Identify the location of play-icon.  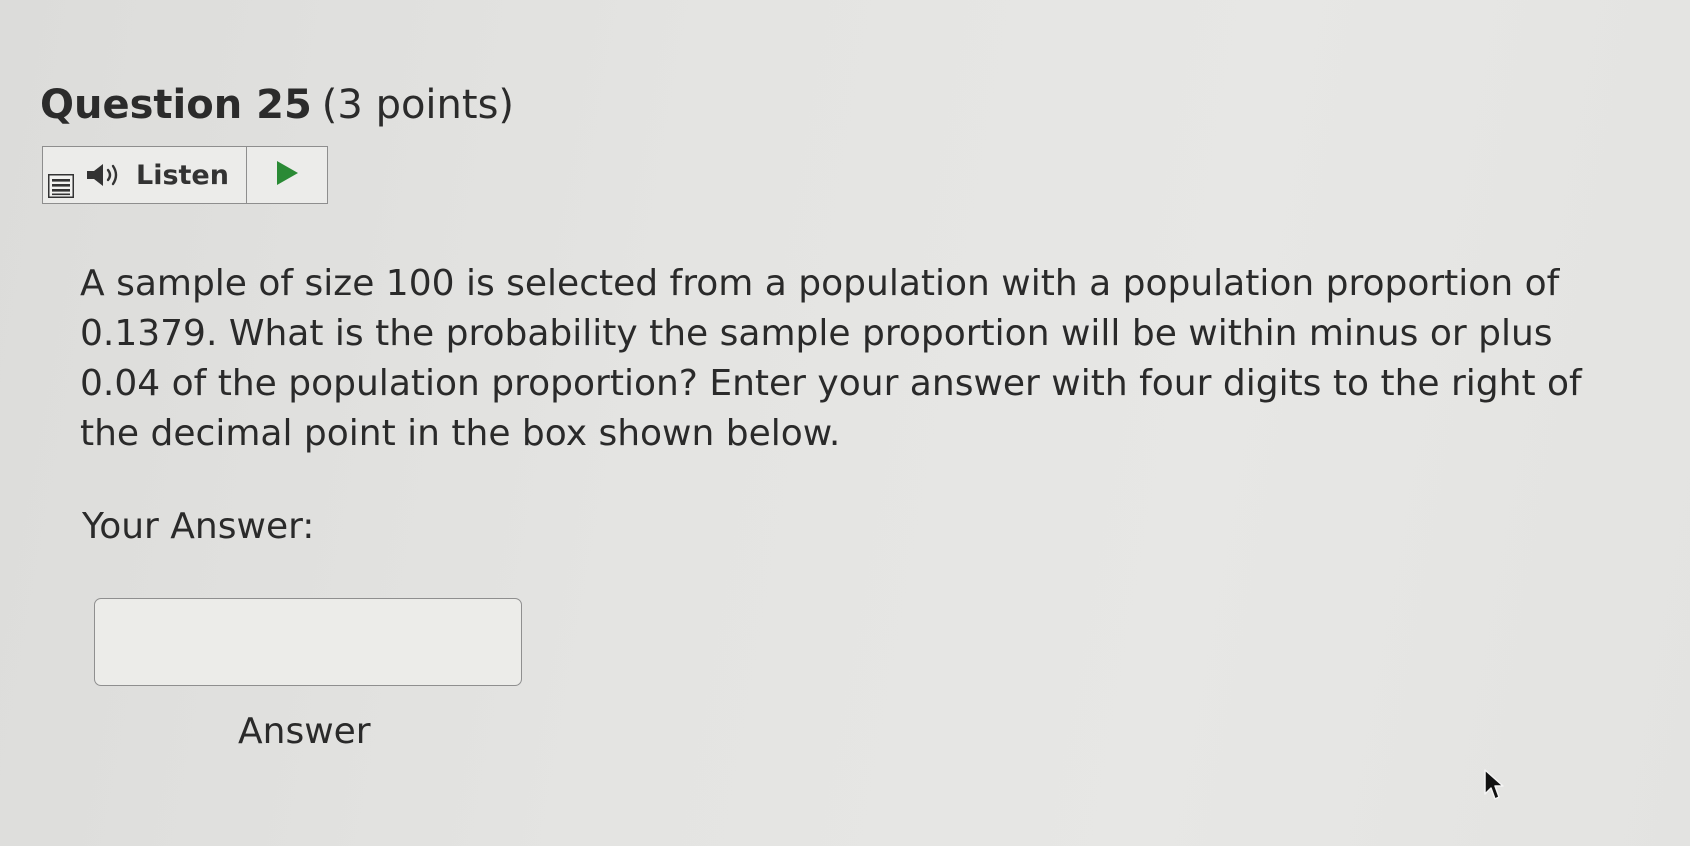
(287, 175).